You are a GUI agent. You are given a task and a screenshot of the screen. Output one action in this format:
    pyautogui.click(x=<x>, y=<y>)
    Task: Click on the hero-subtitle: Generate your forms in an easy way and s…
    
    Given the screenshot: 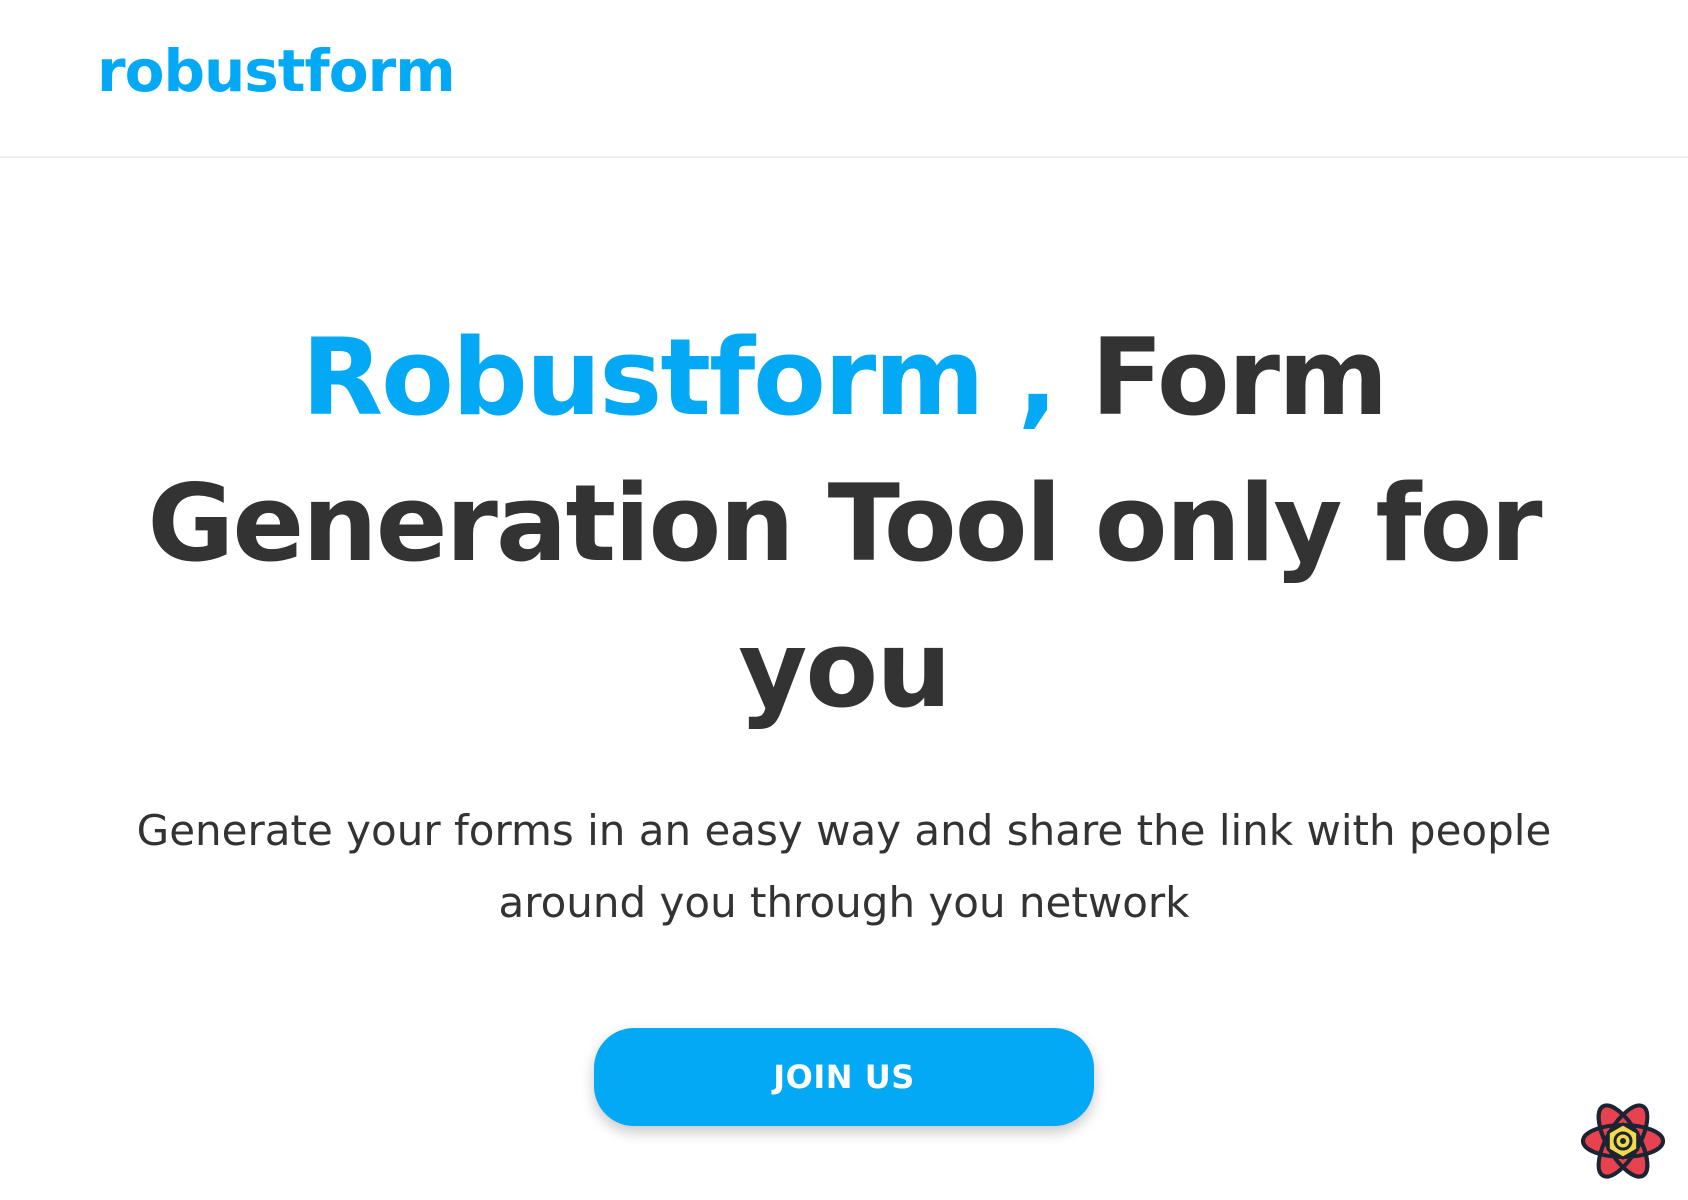 What is the action you would take?
    pyautogui.click(x=844, y=866)
    